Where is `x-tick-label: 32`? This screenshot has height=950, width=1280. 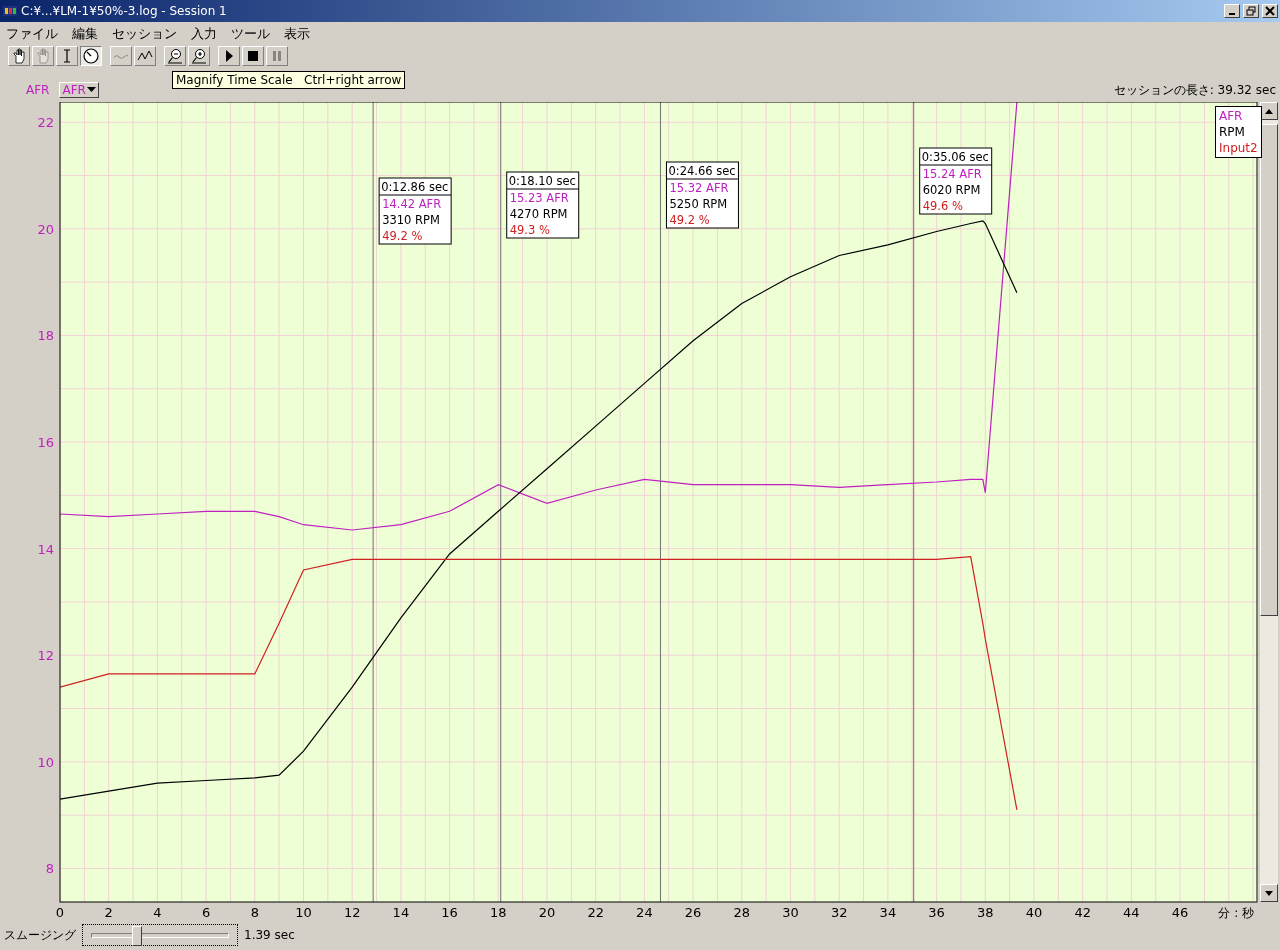 x-tick-label: 32 is located at coordinates (839, 912).